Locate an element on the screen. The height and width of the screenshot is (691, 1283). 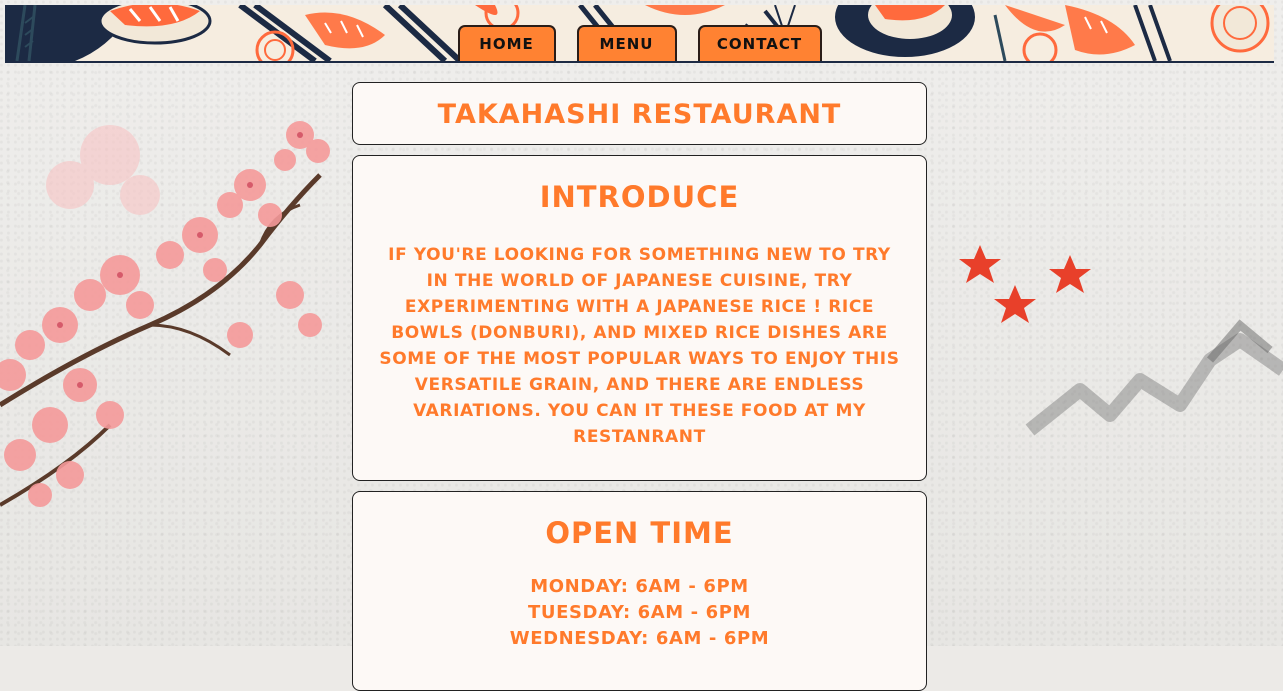
introduce-heading: Introduce is located at coordinates (639, 197).